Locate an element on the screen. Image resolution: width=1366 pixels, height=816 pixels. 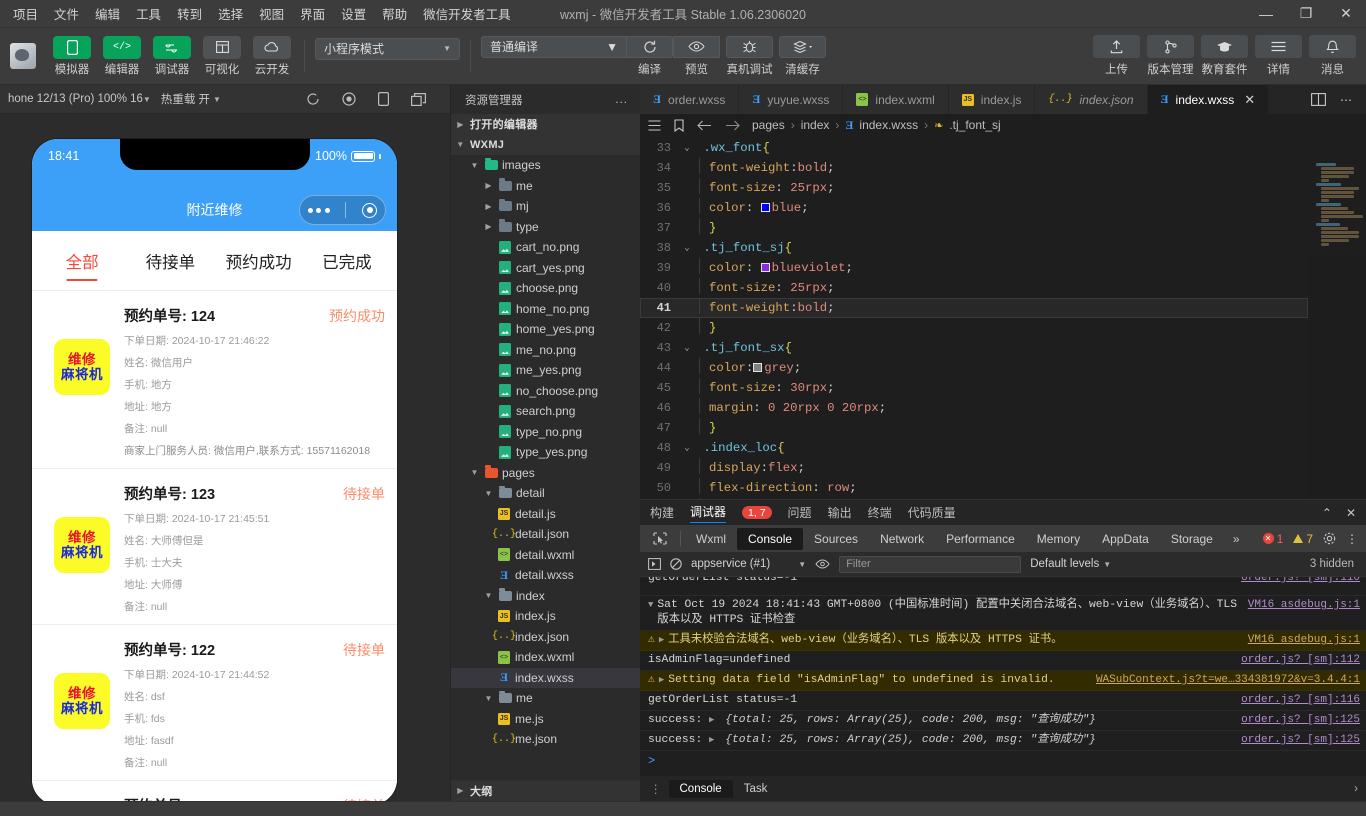
console-source: order.js? [sm]:112 is located at coordinates (1300, 660).